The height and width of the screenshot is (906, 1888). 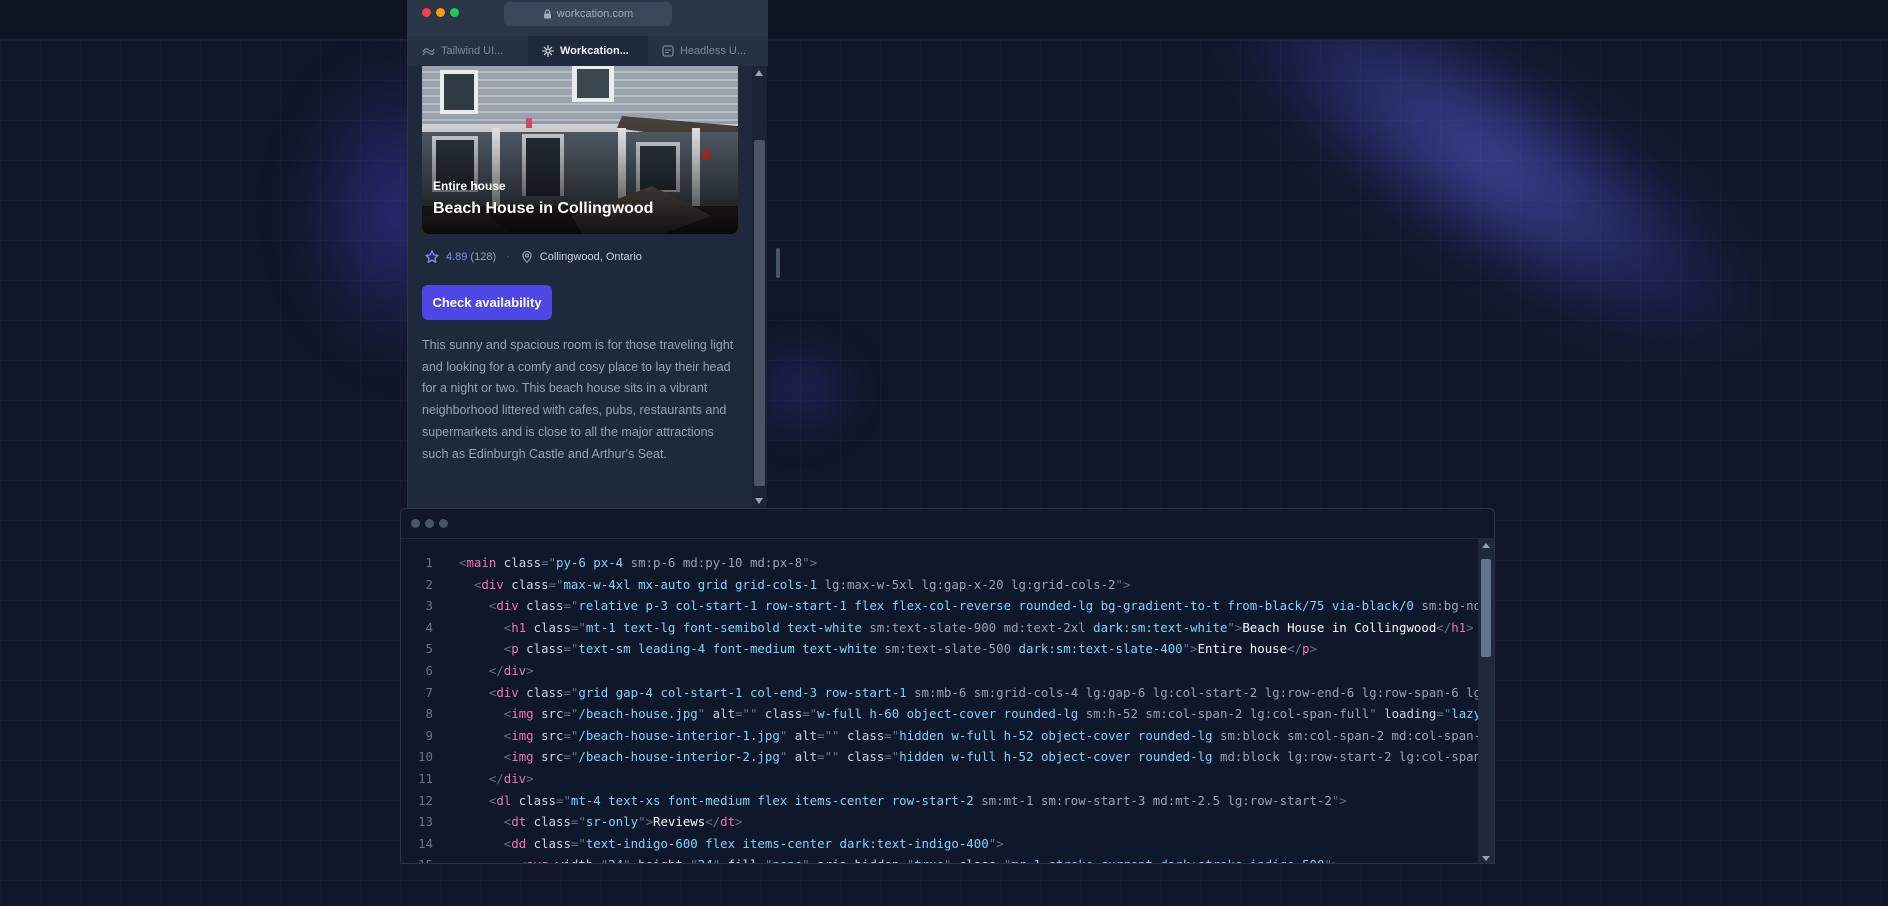 I want to click on line-number: 1, so click(x=429, y=562).